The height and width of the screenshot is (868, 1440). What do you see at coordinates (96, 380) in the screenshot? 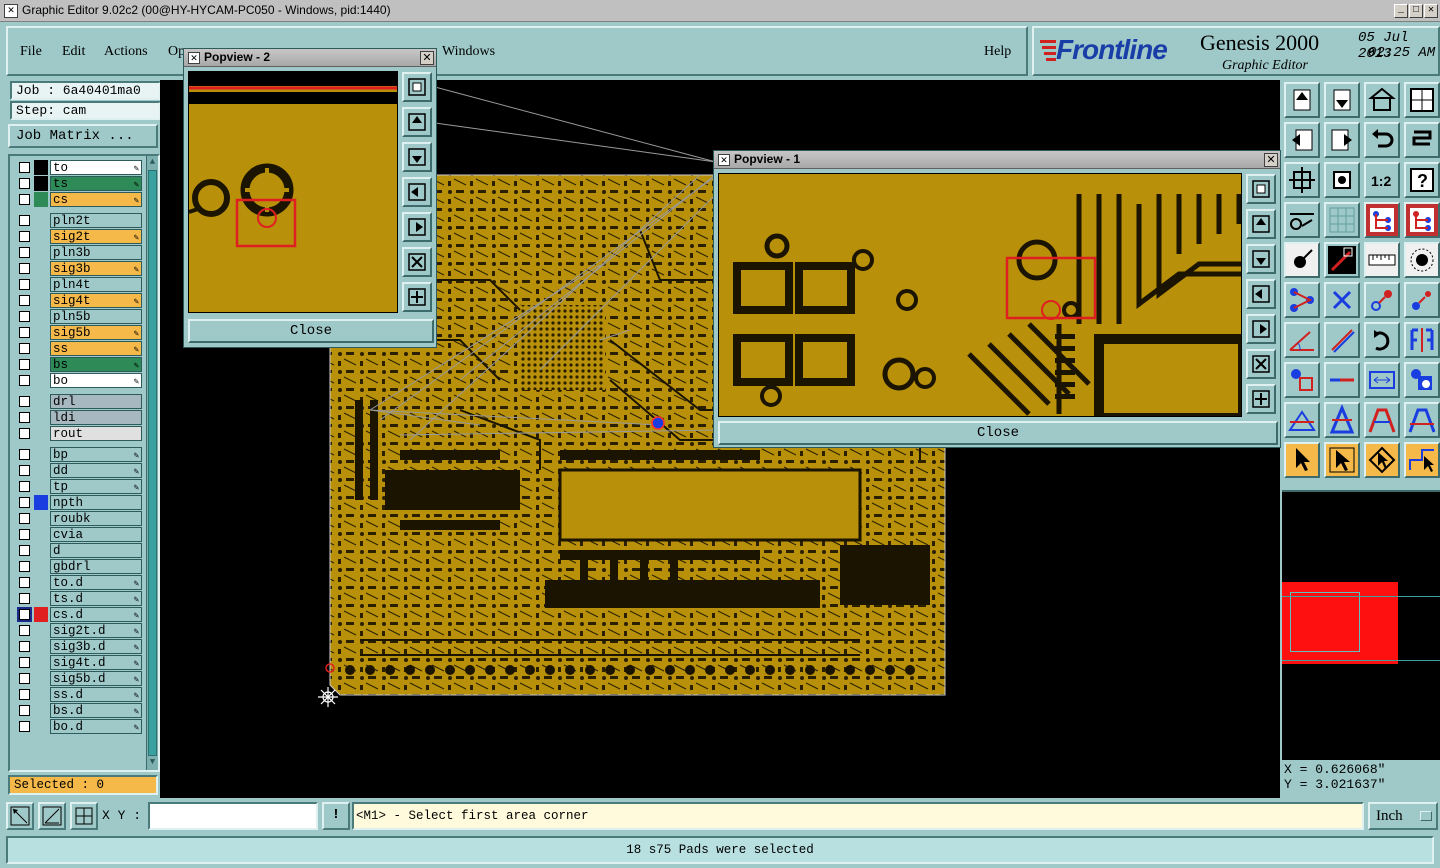
I see `layer-name: bo ✎` at bounding box center [96, 380].